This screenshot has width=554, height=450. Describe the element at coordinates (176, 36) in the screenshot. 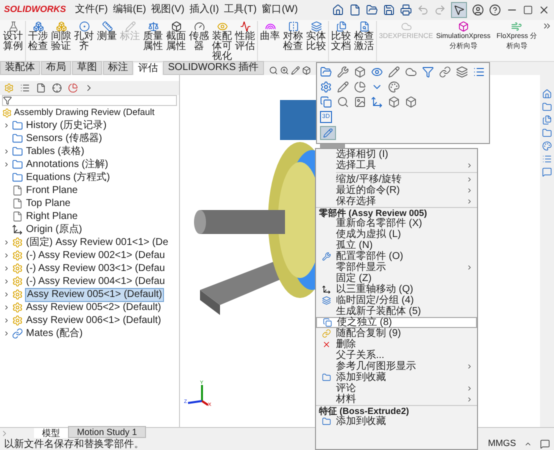

I see `ribbon-button: 截面属性` at that location.